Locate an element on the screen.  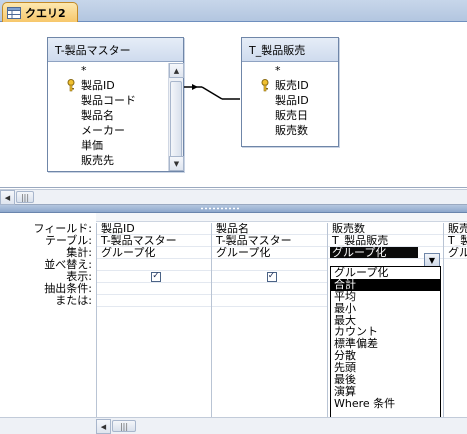
cell-table: T_製 is located at coordinates (455, 241).